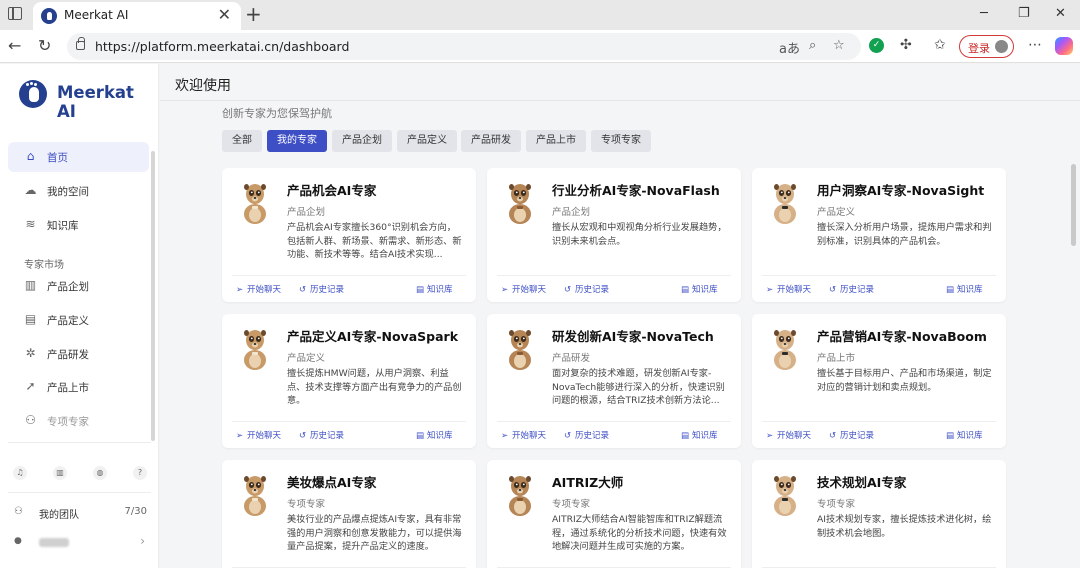 The height and width of the screenshot is (568, 1080). I want to click on expert-name: 行业分析AI专家-NovaFlash, so click(636, 189).